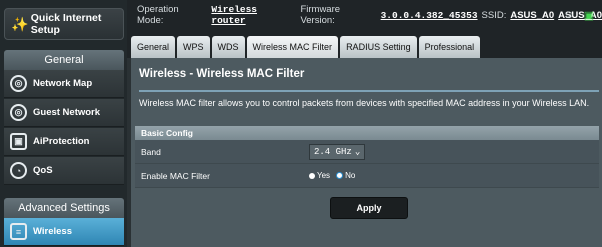 The width and height of the screenshot is (602, 247). What do you see at coordinates (151, 151) in the screenshot?
I see `band-label: Band` at bounding box center [151, 151].